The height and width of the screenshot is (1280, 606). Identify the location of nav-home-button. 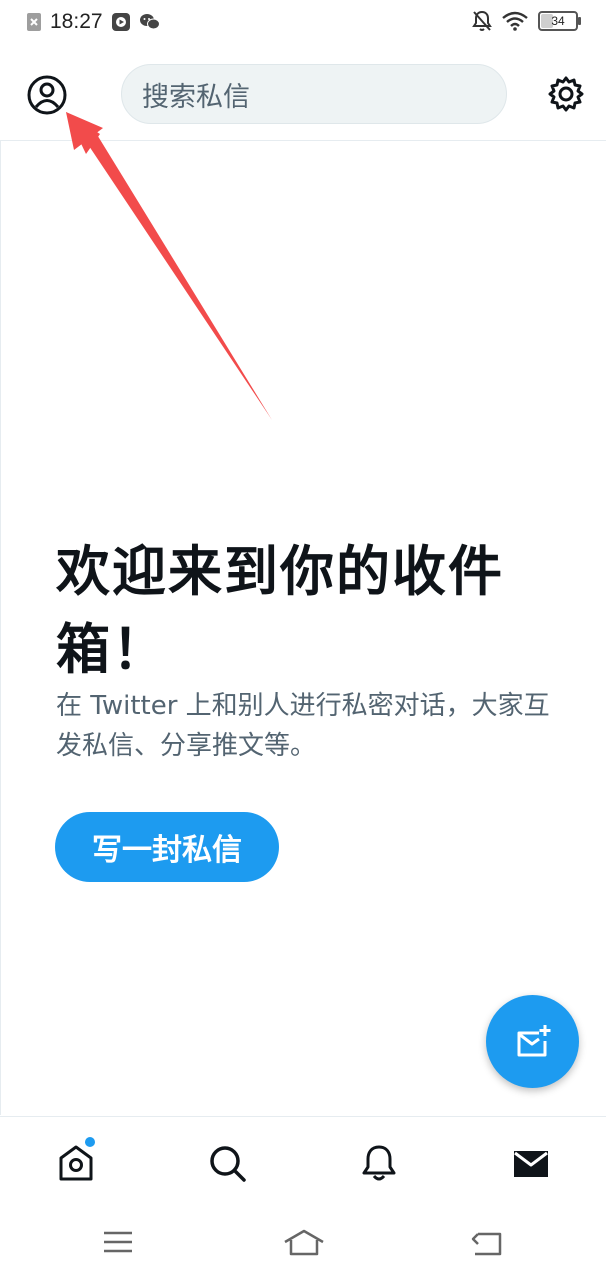
(304, 1243).